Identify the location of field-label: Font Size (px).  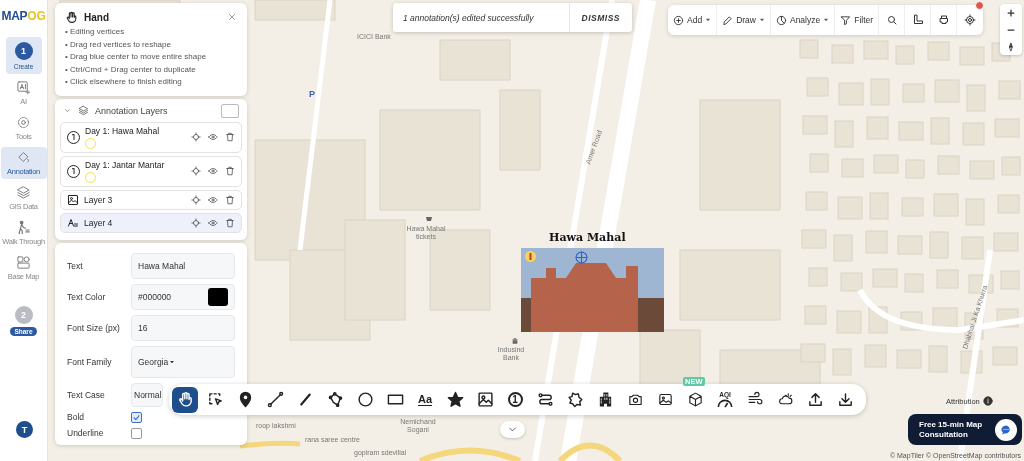
(94, 327).